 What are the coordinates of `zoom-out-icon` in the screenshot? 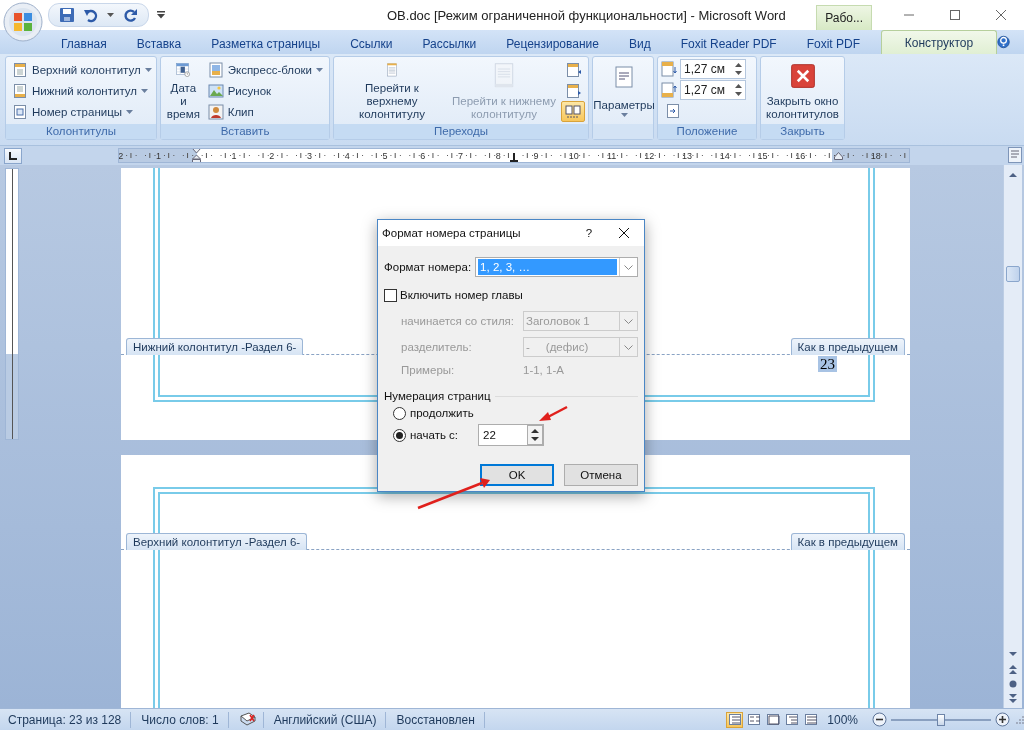 It's located at (879, 719).